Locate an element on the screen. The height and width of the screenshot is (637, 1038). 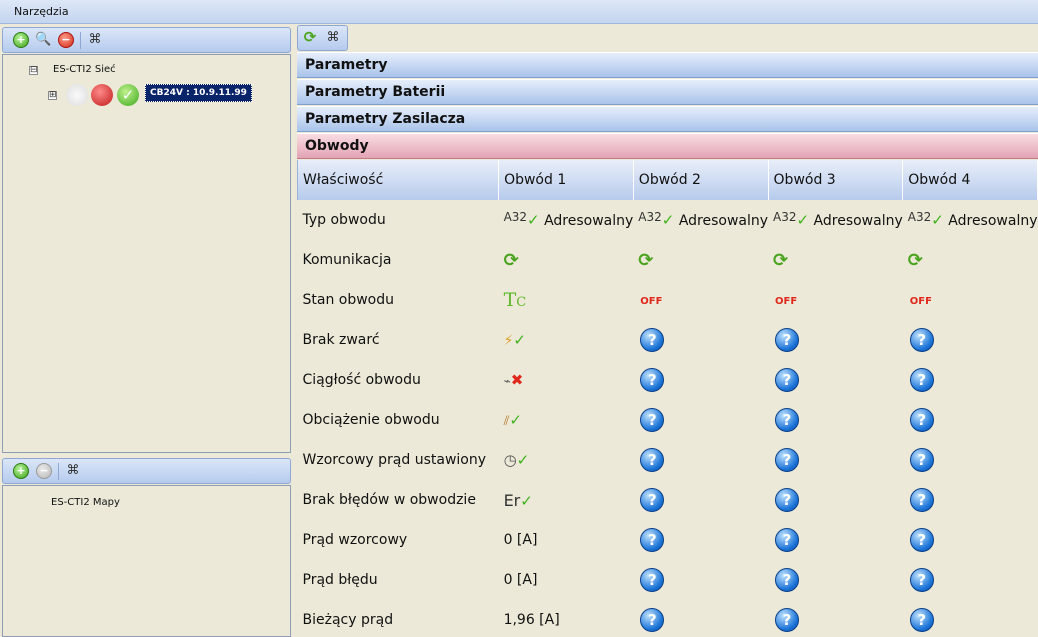
remove-map-icon: − is located at coordinates (44, 471).